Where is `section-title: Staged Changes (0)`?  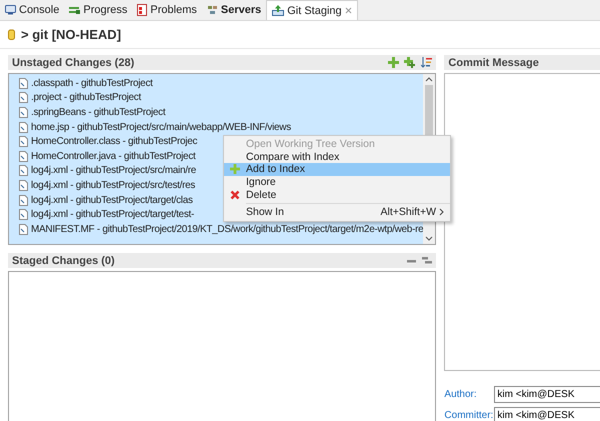
section-title: Staged Changes (0) is located at coordinates (63, 260).